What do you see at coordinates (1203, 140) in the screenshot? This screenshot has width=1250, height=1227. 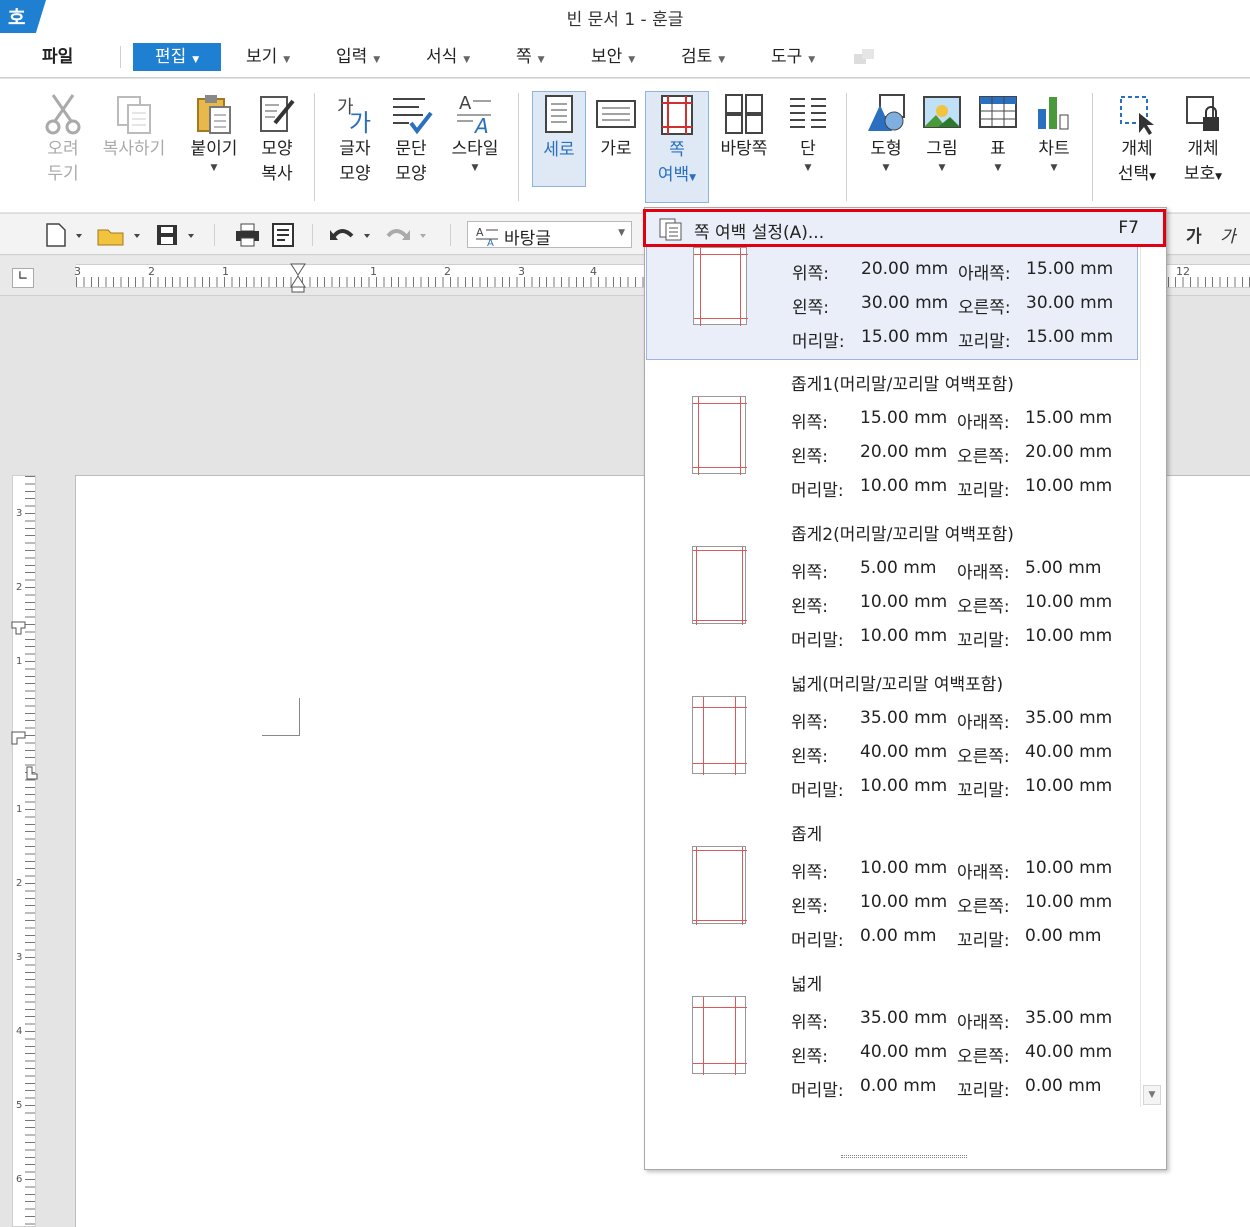 I see `object-protect-button: 개체 보호▼` at bounding box center [1203, 140].